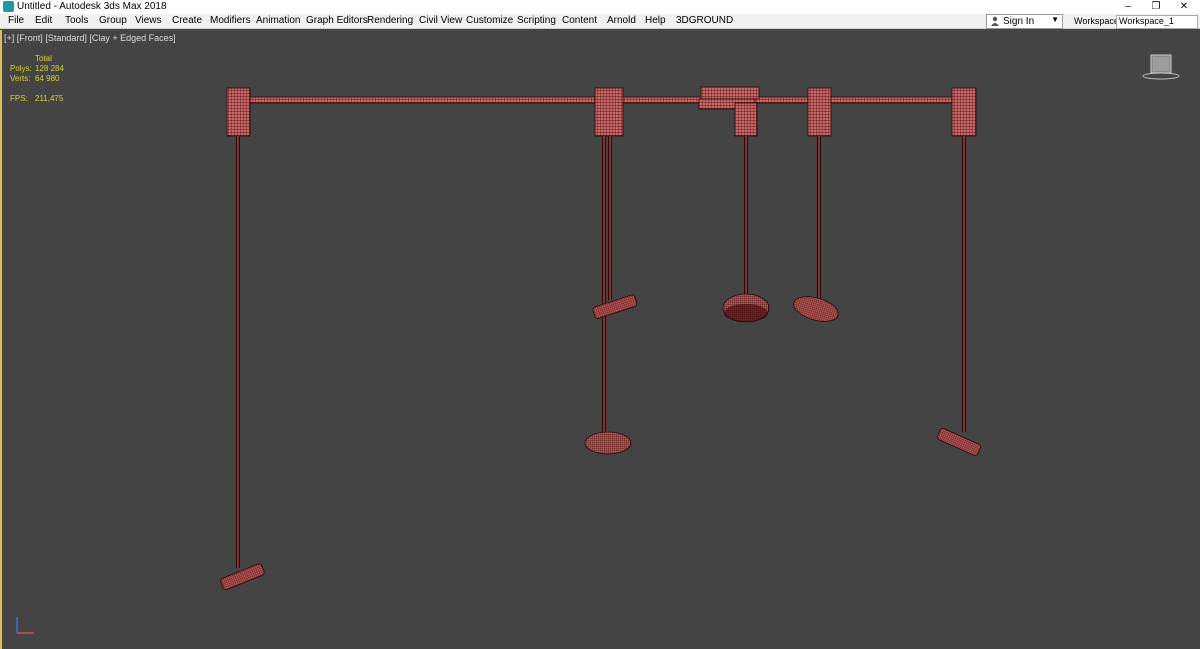  What do you see at coordinates (25, 625) in the screenshot?
I see `axis-tripod-icon` at bounding box center [25, 625].